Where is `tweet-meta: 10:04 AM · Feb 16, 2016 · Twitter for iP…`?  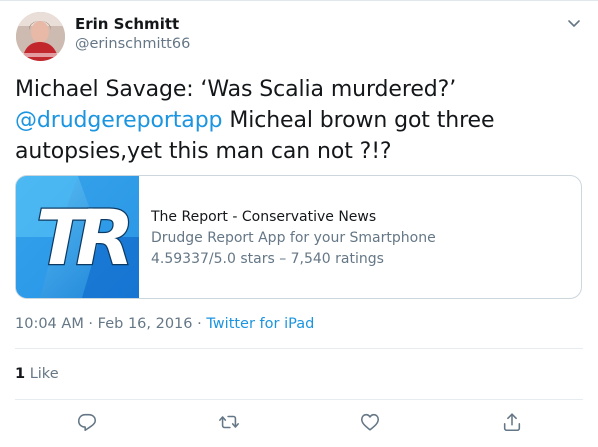 tweet-meta: 10:04 AM · Feb 16, 2016 · Twitter for iP… is located at coordinates (164, 324).